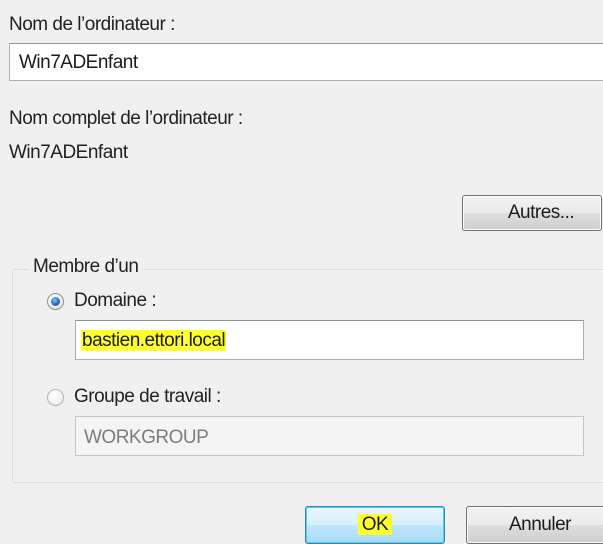 Image resolution: width=603 pixels, height=544 pixels. Describe the element at coordinates (306, 62) in the screenshot. I see `computer-name-input: Win7ADEnfant` at that location.